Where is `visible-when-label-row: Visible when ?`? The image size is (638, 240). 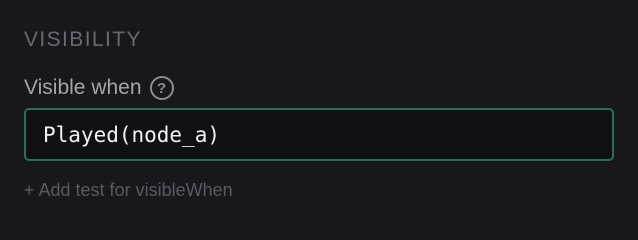 visible-when-label-row: Visible when ? is located at coordinates (99, 88).